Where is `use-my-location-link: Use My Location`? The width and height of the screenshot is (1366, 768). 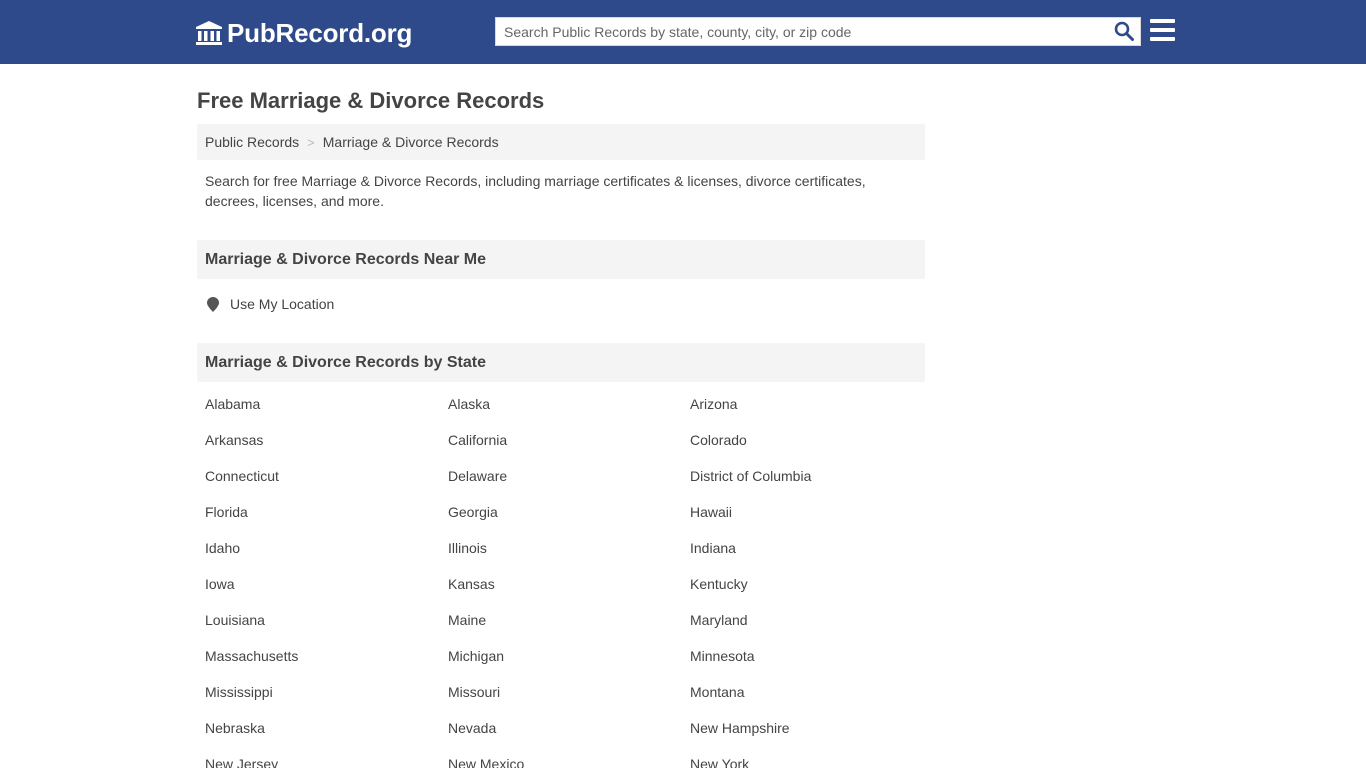
use-my-location-link: Use My Location is located at coordinates (270, 304).